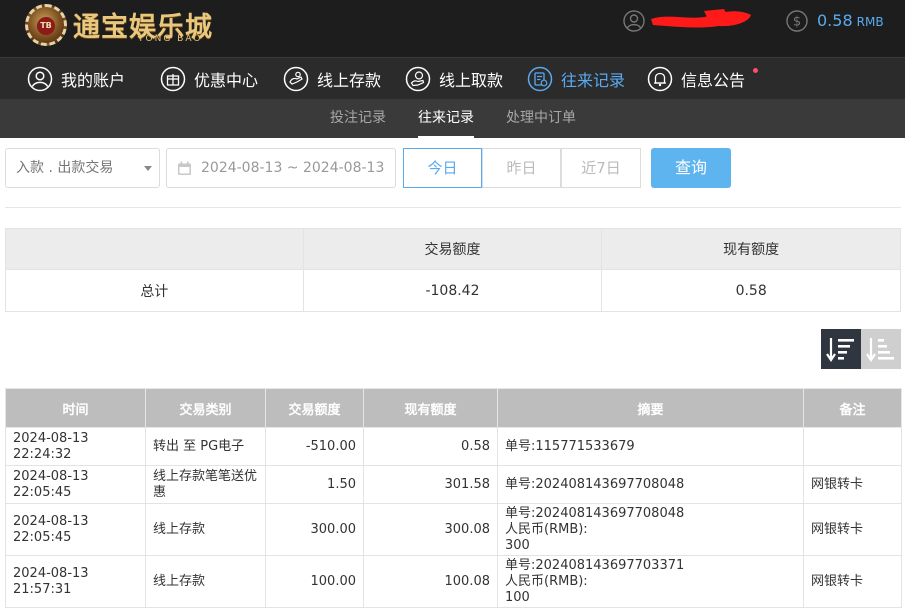 The image size is (905, 608). I want to click on sort-descending-button, so click(841, 349).